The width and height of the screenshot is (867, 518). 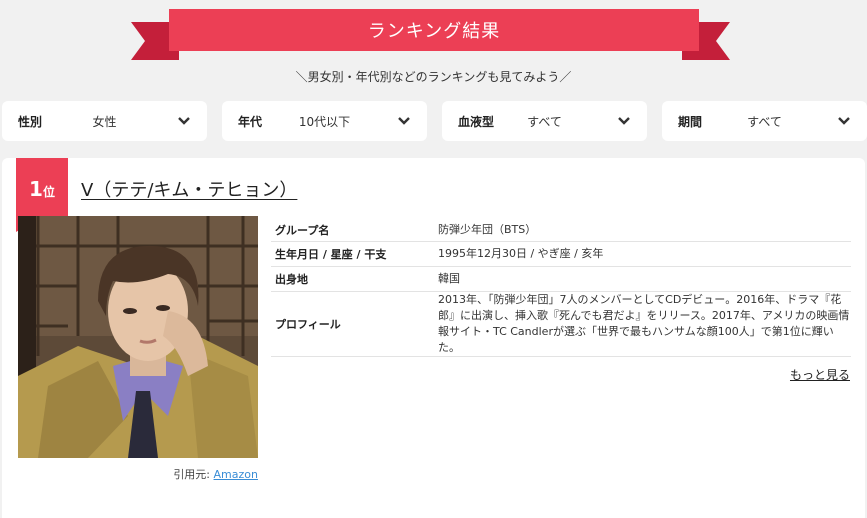 What do you see at coordinates (324, 121) in the screenshot?
I see `filter-age: 年代 10代以下` at bounding box center [324, 121].